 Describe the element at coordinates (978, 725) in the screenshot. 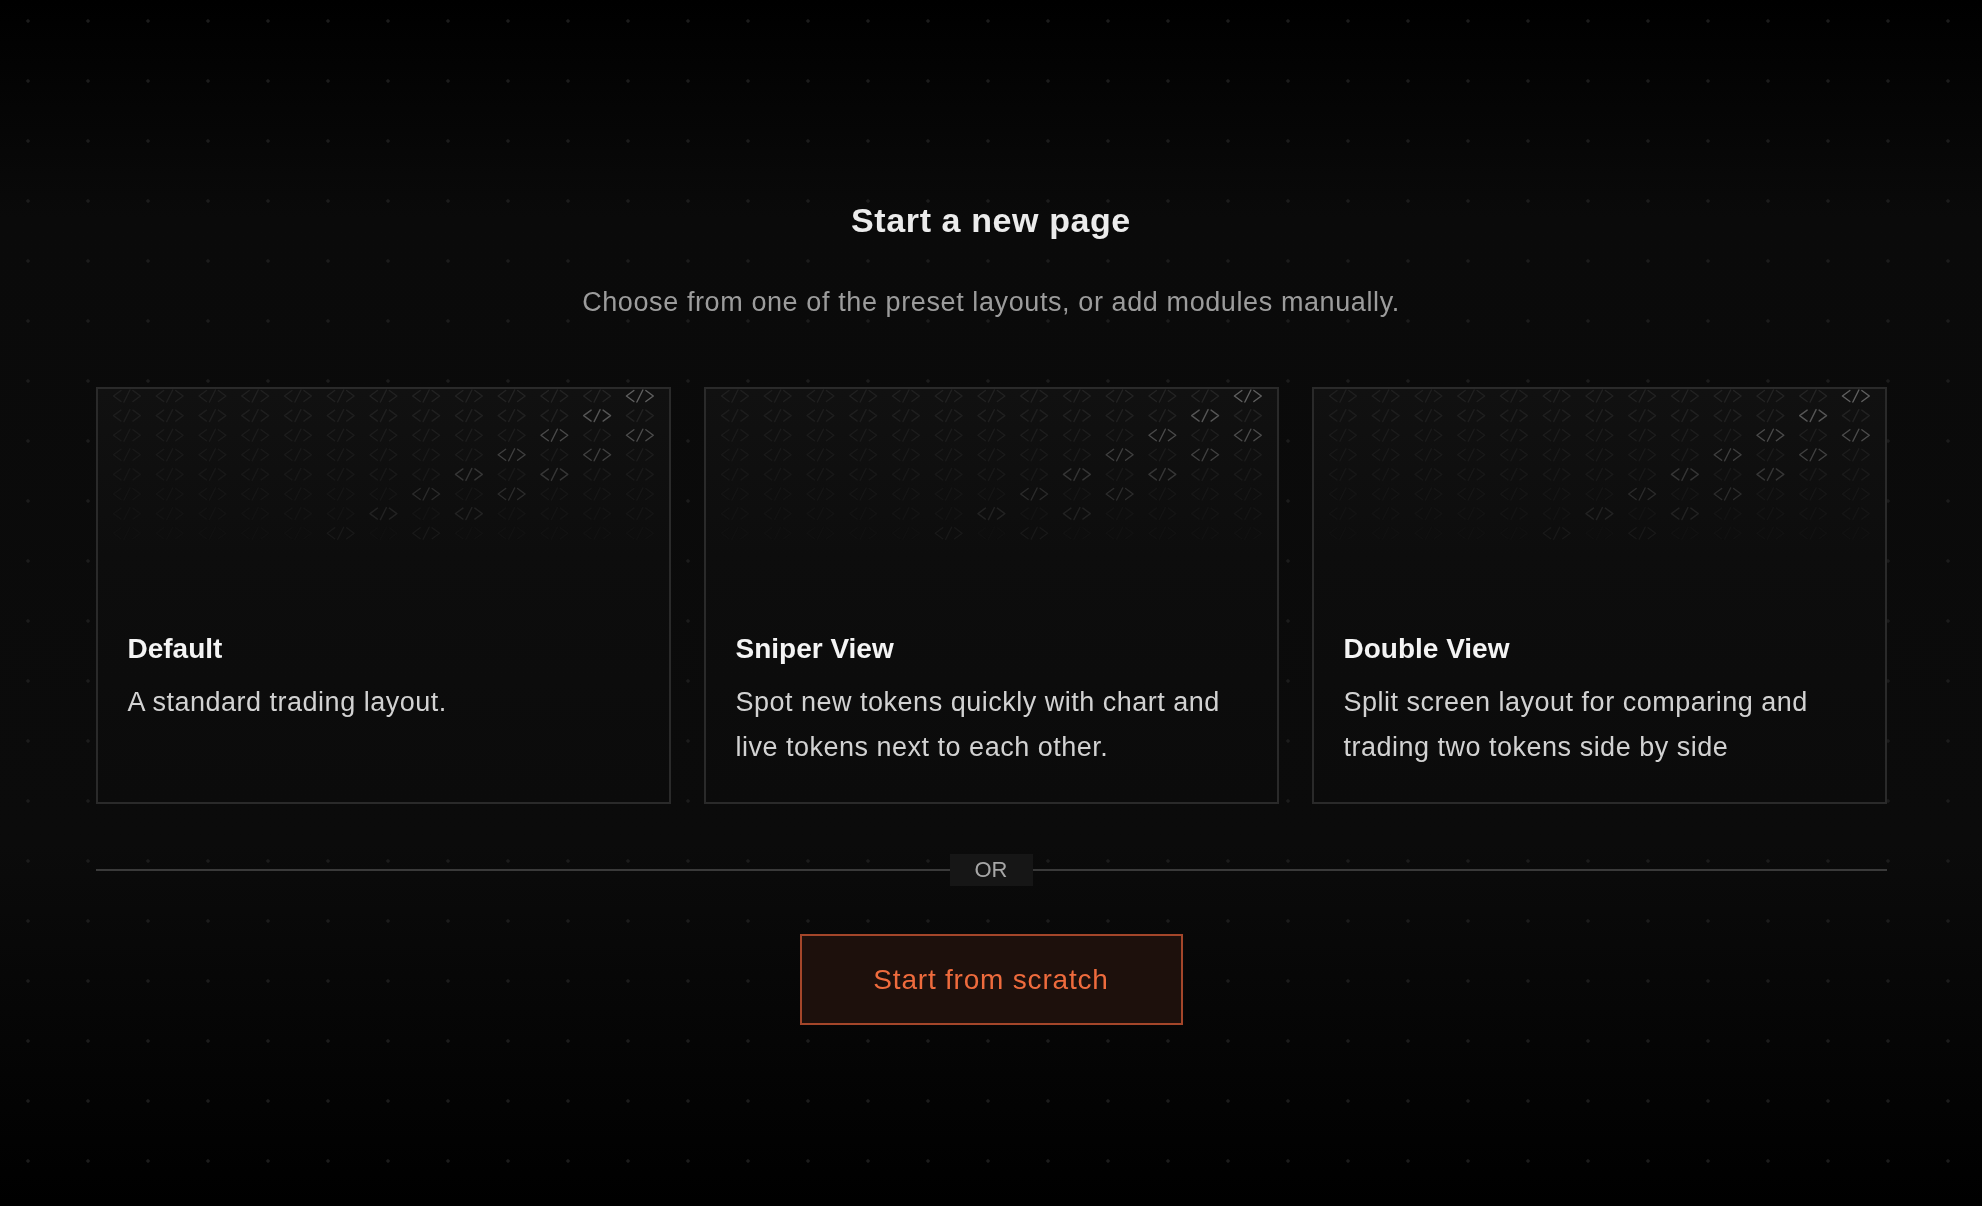

I see `layout-description: Spot new tokens quickly with chart and live tokens next to each other.` at that location.